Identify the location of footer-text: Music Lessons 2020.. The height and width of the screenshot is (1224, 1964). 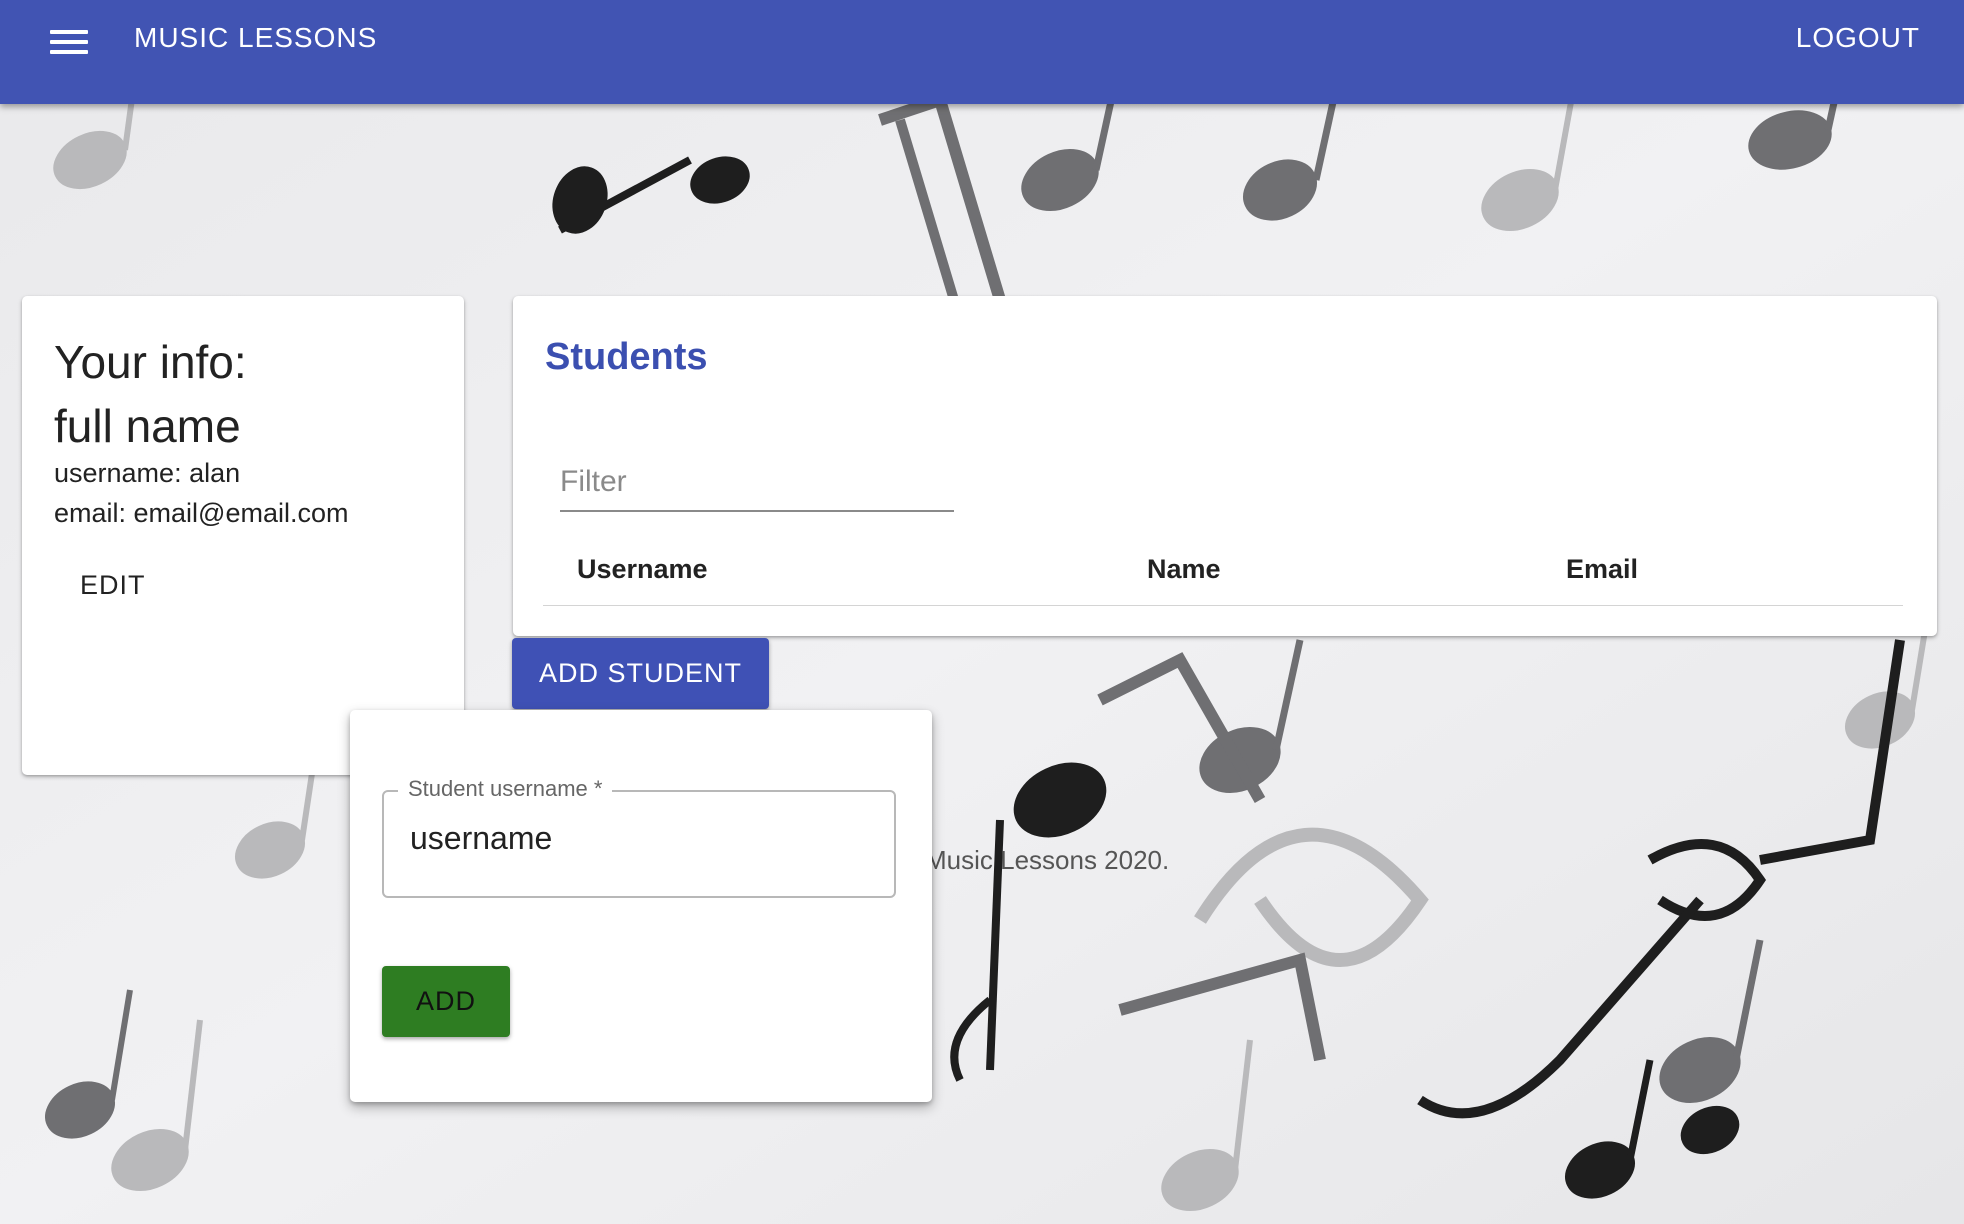
(1047, 860).